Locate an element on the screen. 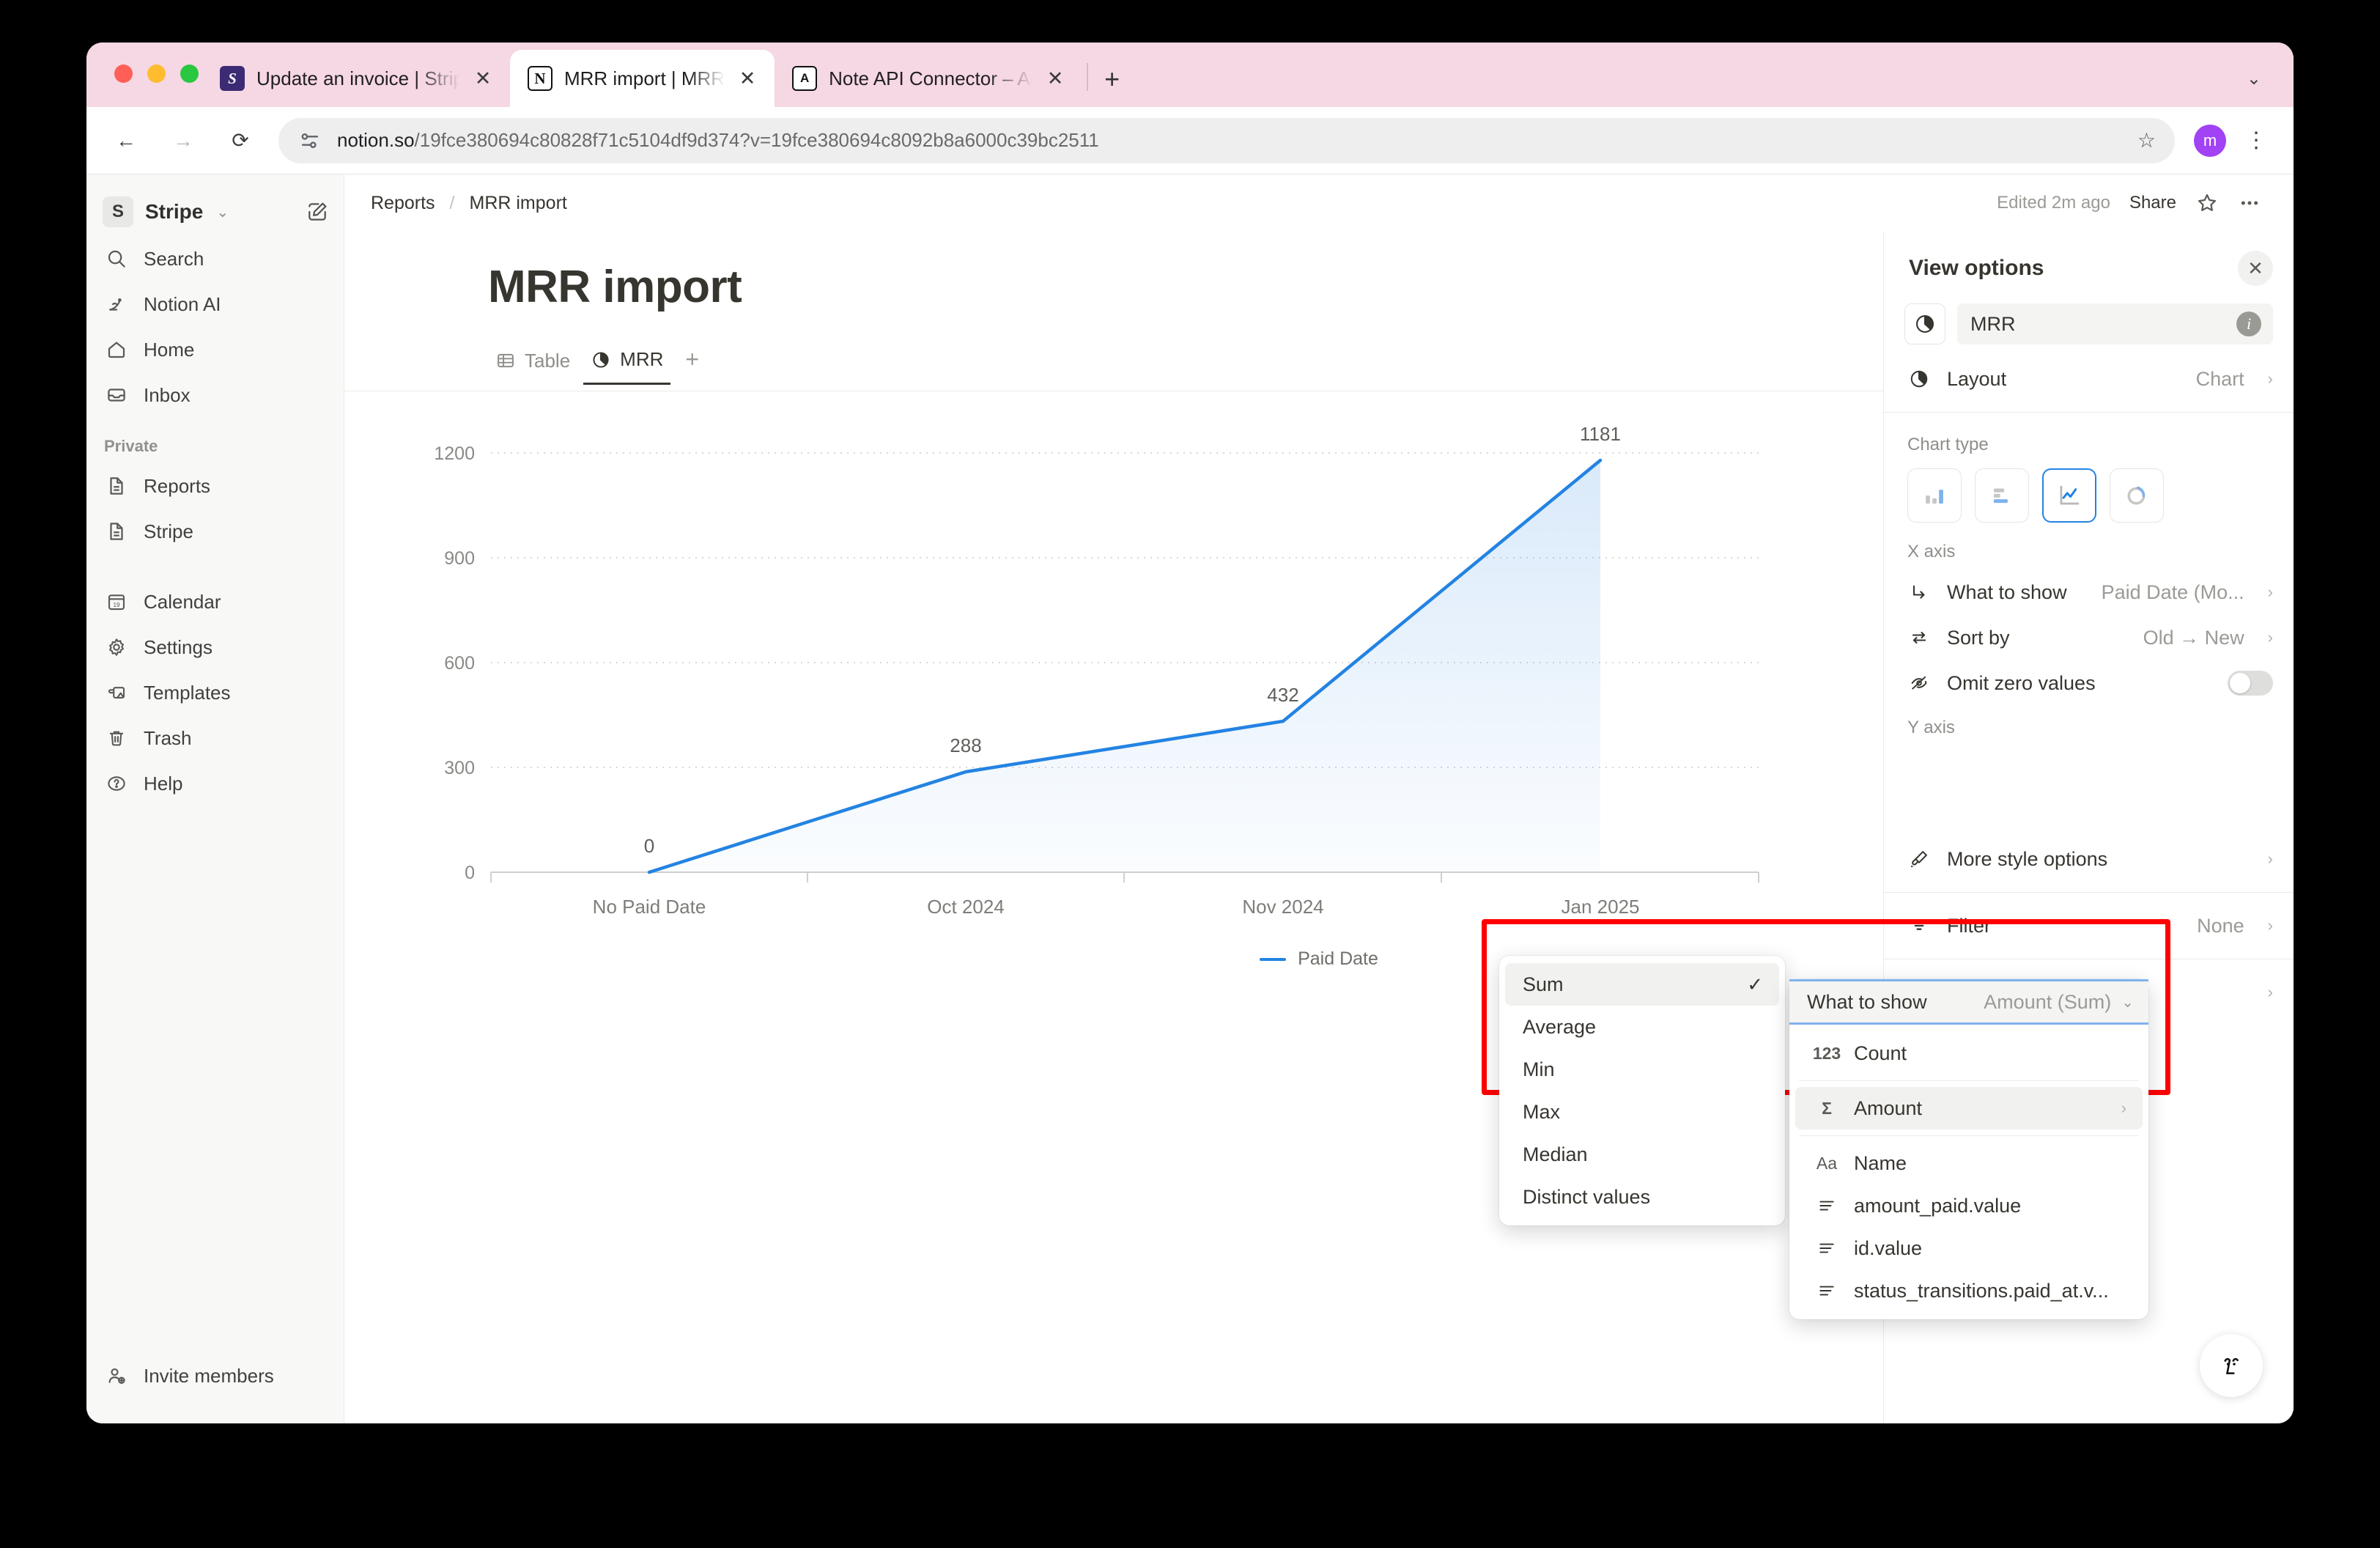 This screenshot has width=2380, height=1548. property-option-name: Aa Name is located at coordinates (1969, 1163).